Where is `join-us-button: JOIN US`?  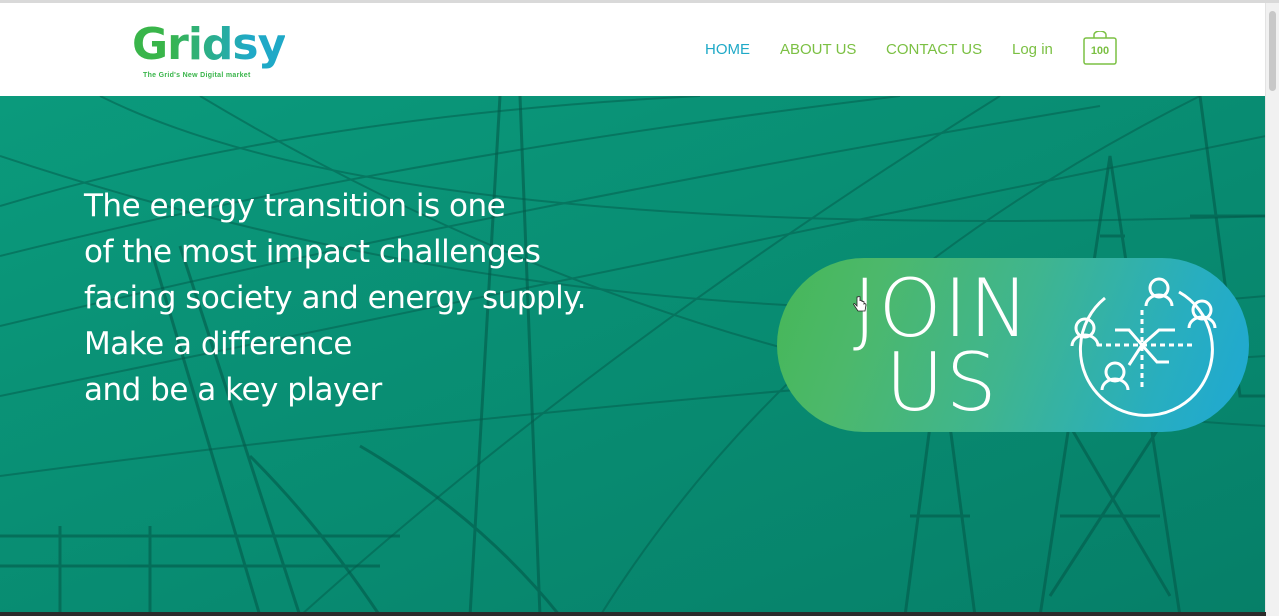 join-us-button: JOIN US is located at coordinates (1013, 345).